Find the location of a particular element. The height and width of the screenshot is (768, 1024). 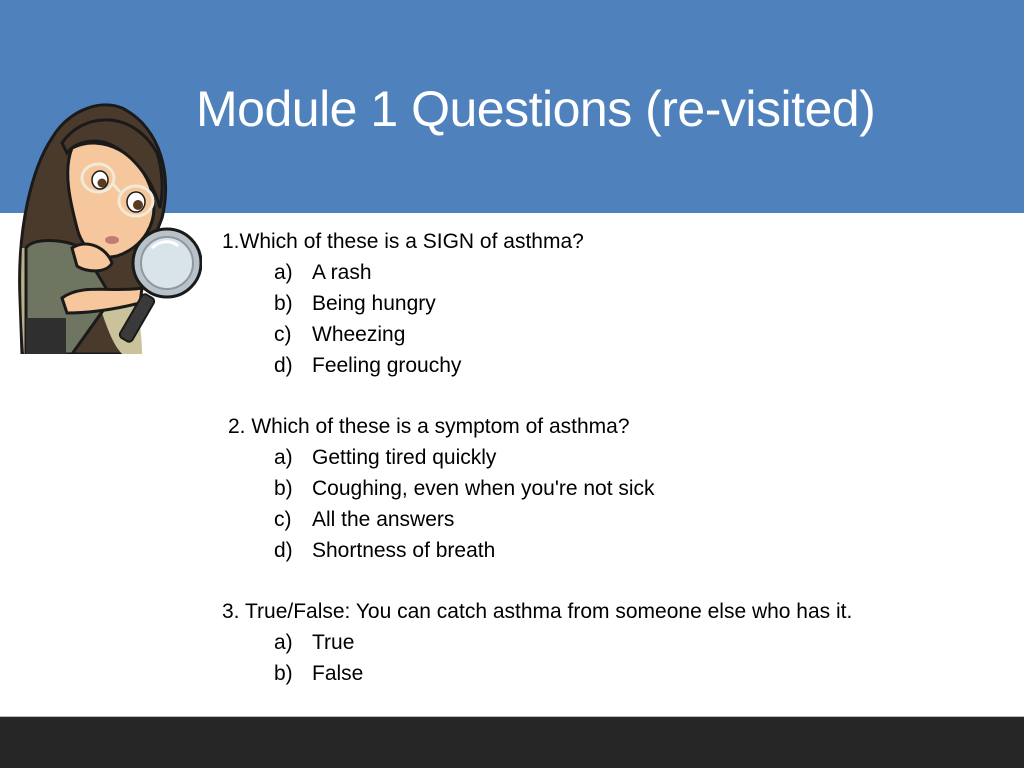

answer-option: d) Shortness of breath is located at coordinates (537, 550).